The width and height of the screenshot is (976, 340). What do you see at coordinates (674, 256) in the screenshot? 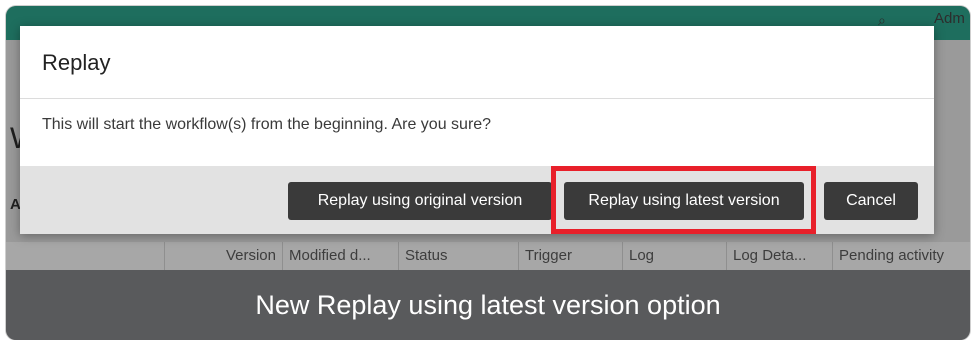
I see `column-header-log: Log` at bounding box center [674, 256].